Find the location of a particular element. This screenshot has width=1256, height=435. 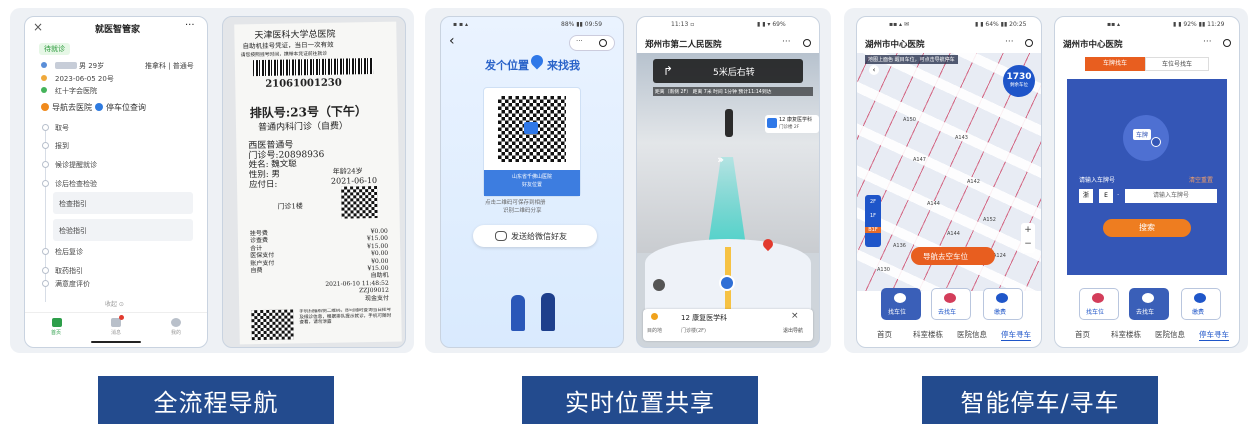

plate-letter: E is located at coordinates (1106, 196).